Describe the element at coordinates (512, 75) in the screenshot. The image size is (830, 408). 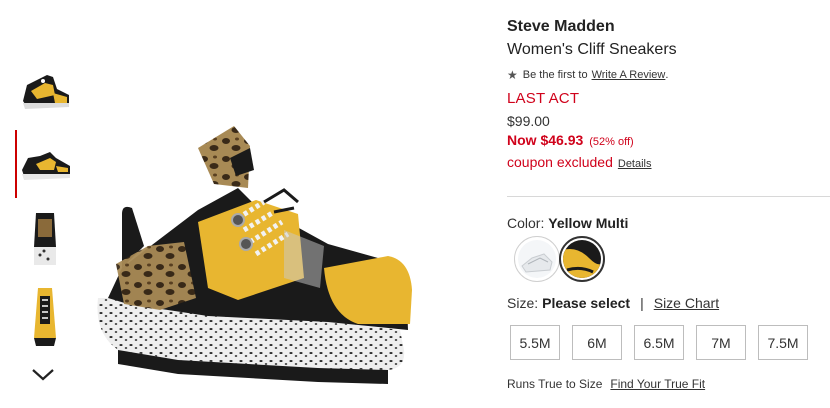
I see `star-icon: ★` at that location.